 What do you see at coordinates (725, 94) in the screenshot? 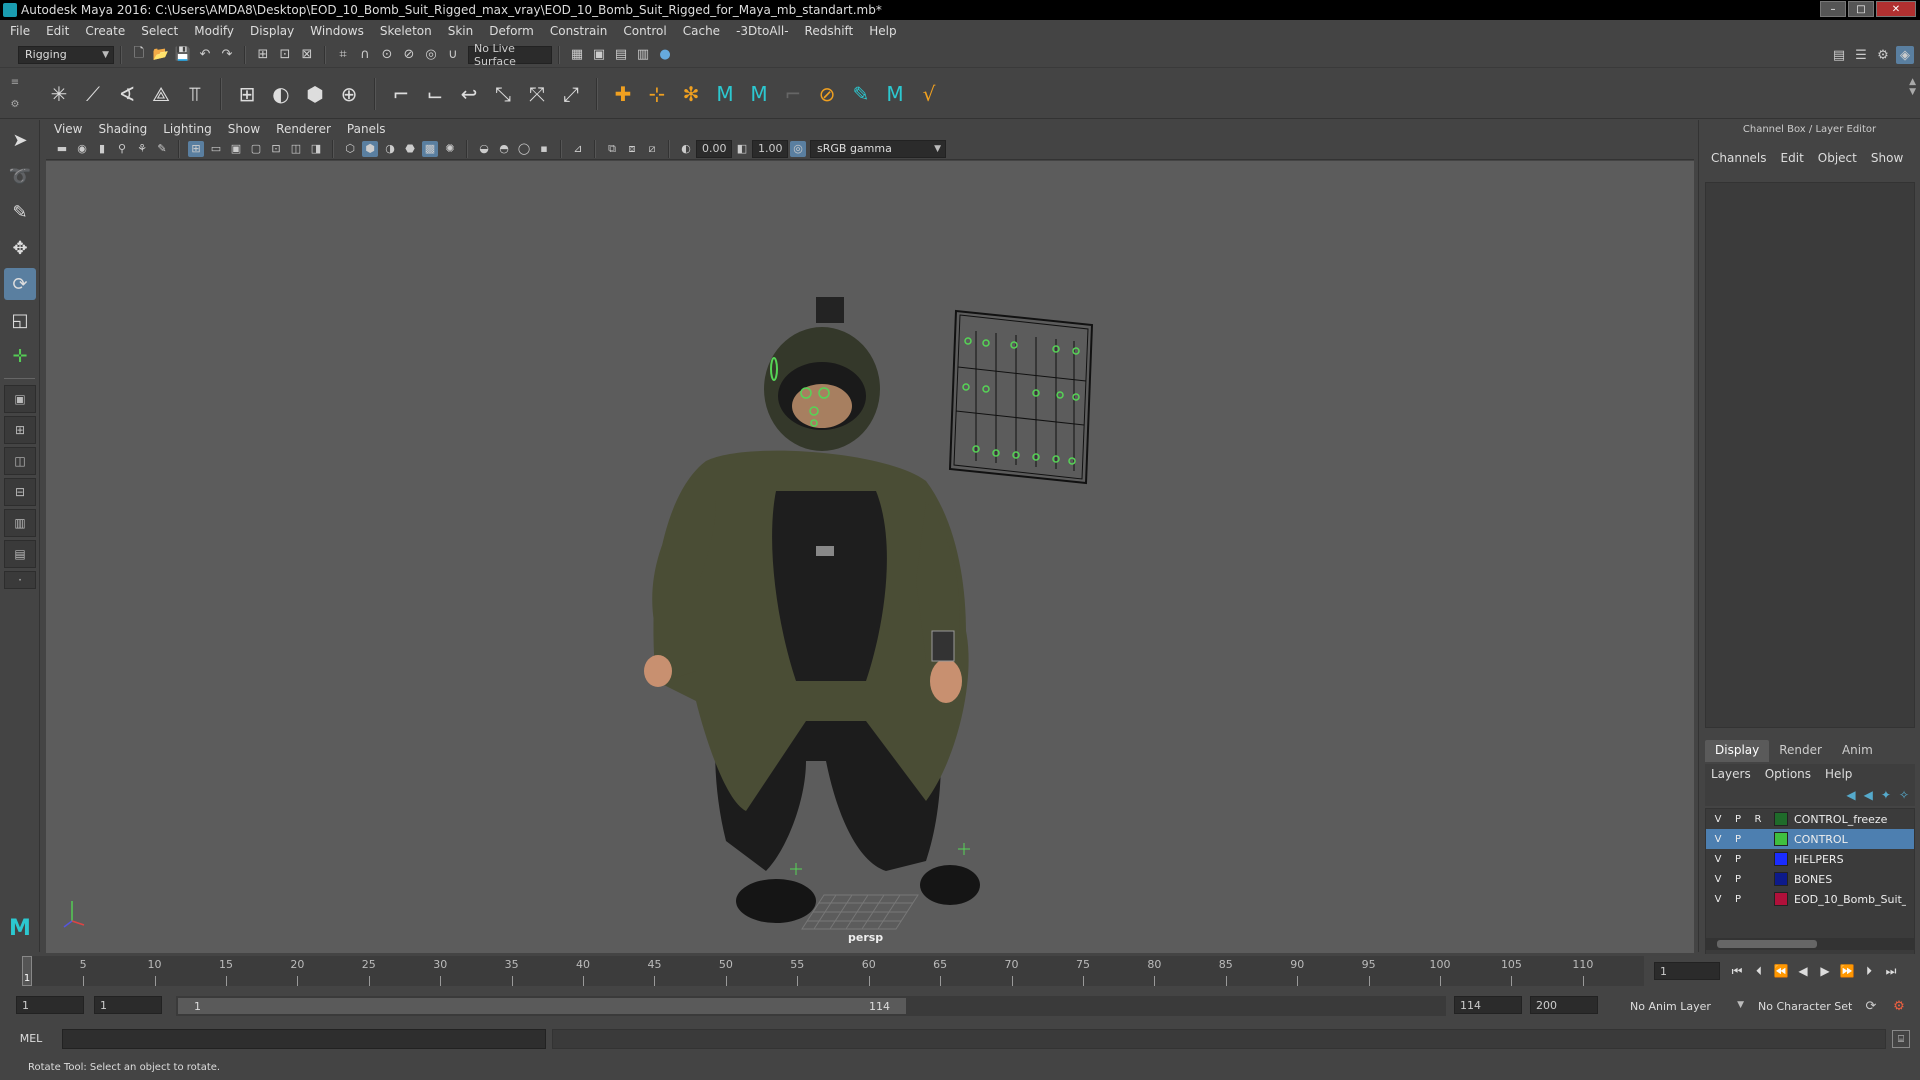
I see `maya-script-1-icon: M` at bounding box center [725, 94].